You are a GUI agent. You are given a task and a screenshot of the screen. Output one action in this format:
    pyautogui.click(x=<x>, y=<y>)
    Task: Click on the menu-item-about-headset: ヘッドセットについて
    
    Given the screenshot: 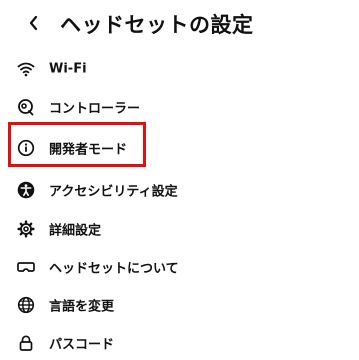 What is the action you would take?
    pyautogui.click(x=179, y=267)
    